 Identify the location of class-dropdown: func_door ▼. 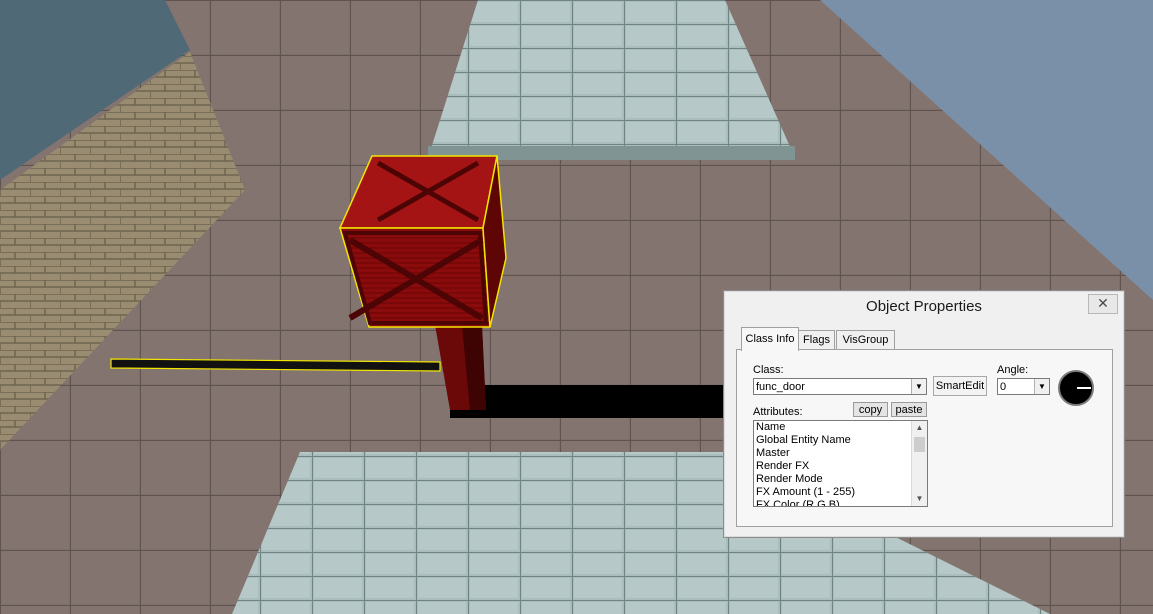
(840, 386).